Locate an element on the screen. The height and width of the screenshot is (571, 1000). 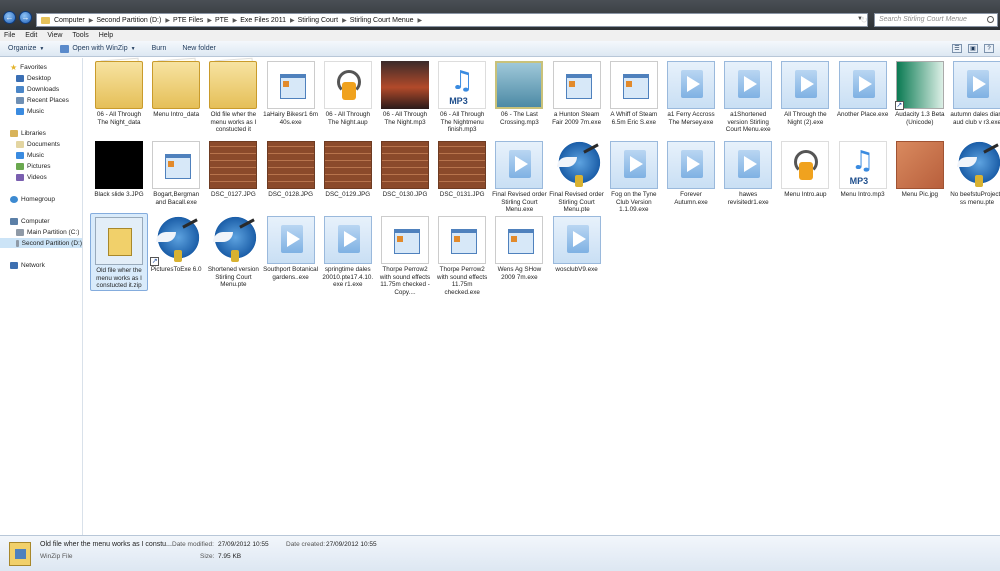
file-item: a1 Ferry Accross The Mersey.exe is located at coordinates (691, 92).